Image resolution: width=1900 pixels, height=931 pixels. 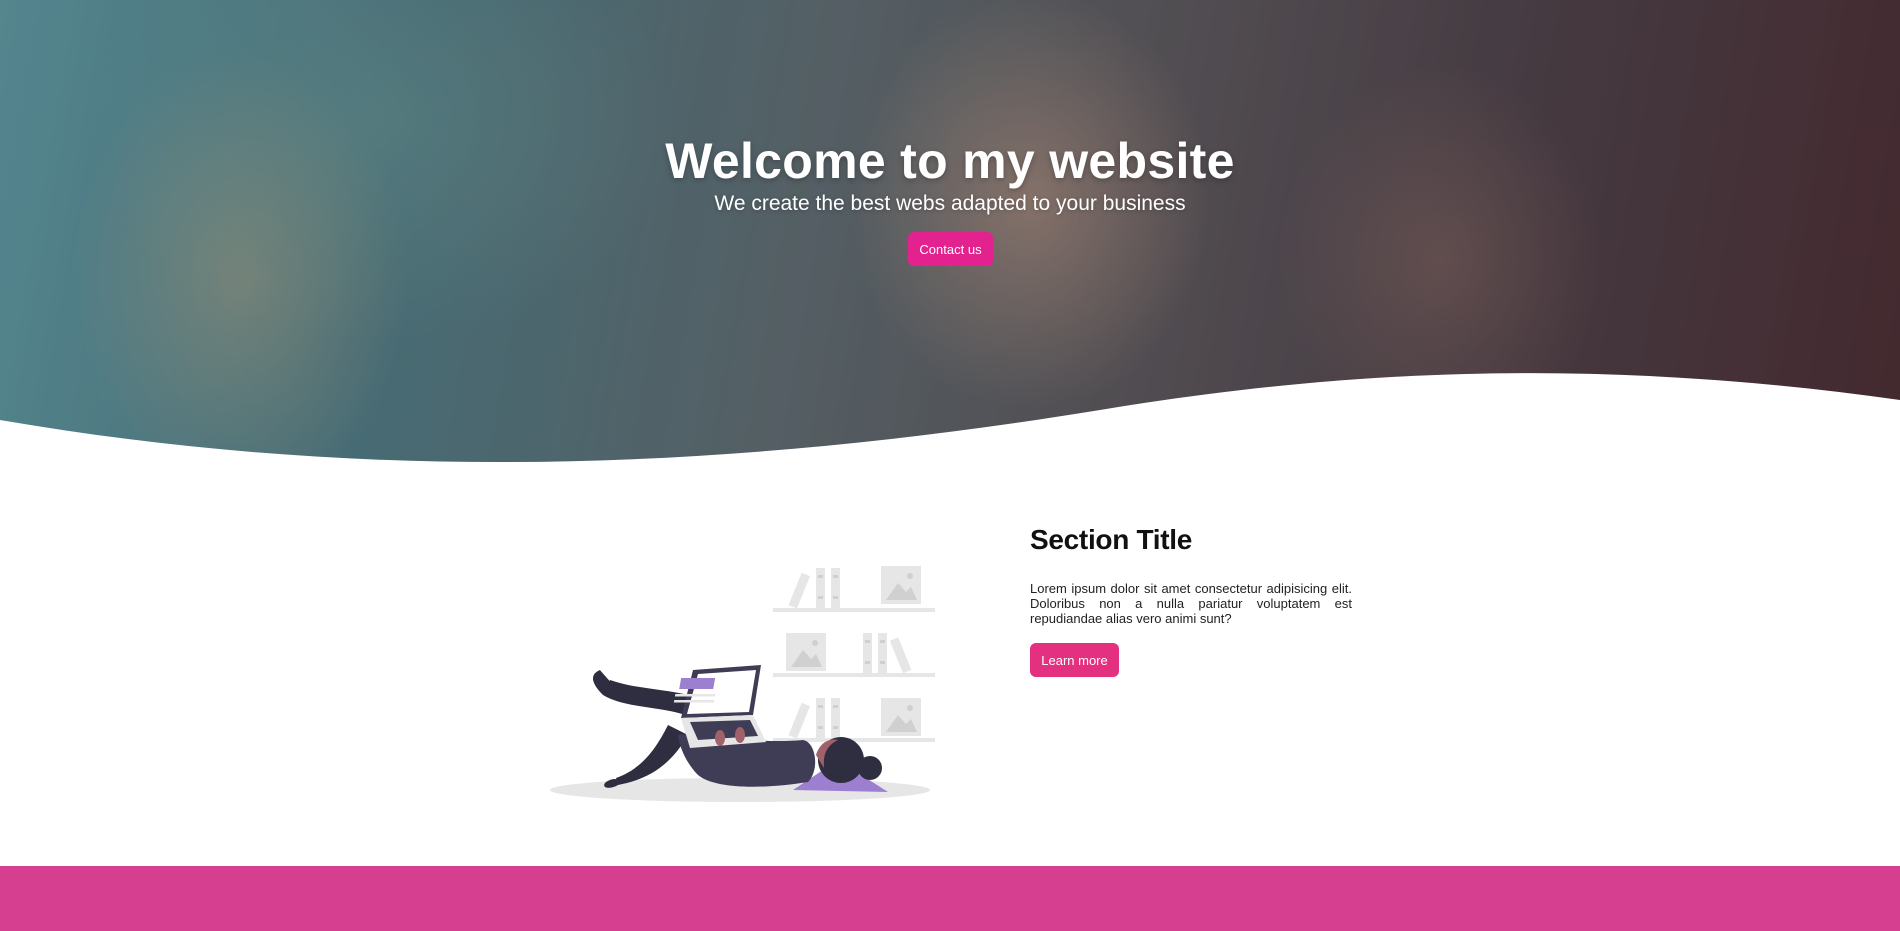 What do you see at coordinates (1074, 660) in the screenshot?
I see `learn-more-button: Learn more` at bounding box center [1074, 660].